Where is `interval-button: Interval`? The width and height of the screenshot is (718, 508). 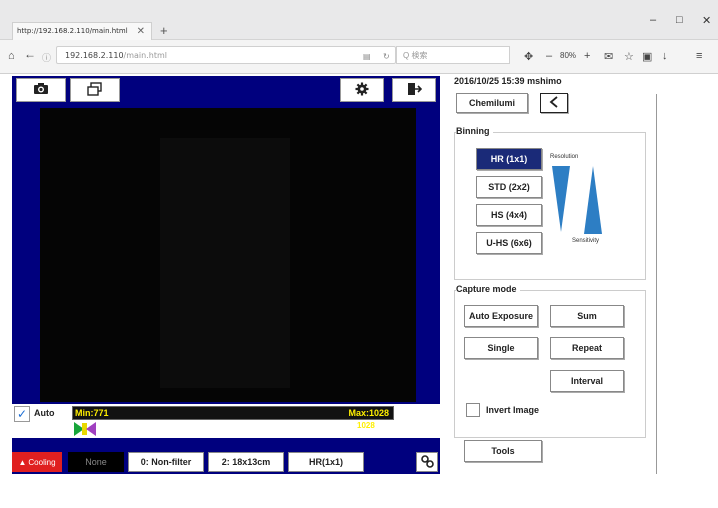 interval-button: Interval is located at coordinates (587, 381).